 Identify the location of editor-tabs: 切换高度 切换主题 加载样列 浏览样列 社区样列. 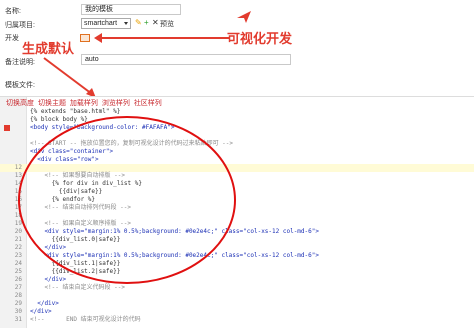
(85, 103).